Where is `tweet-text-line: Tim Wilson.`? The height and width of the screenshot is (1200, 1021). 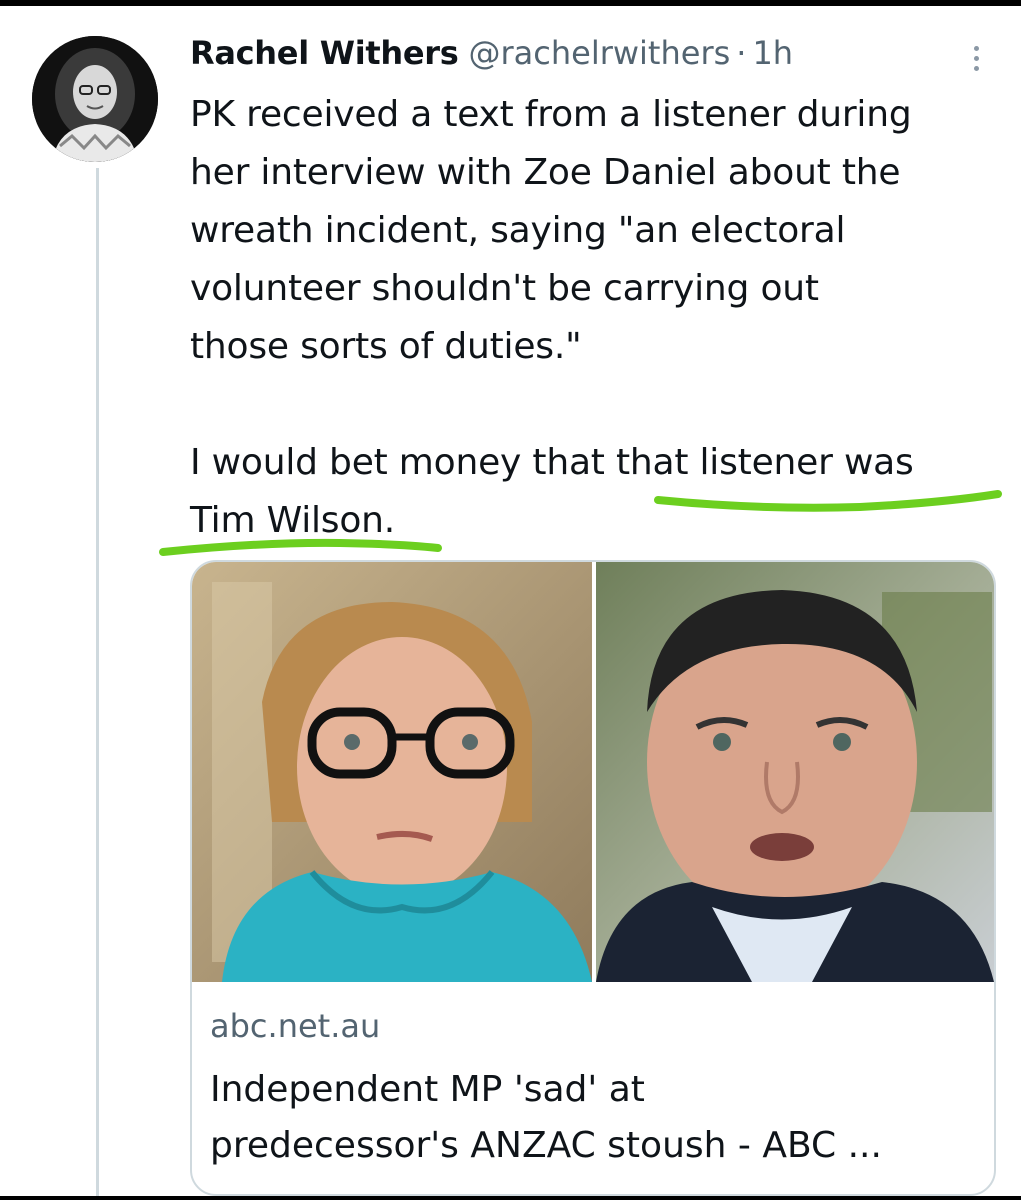 tweet-text-line: Tim Wilson. is located at coordinates (293, 520).